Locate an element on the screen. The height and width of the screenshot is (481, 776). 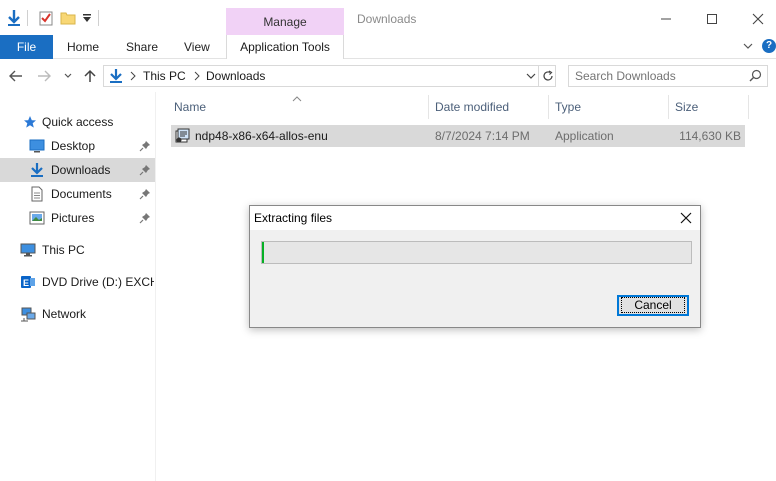
forward-button is located at coordinates (44, 76).